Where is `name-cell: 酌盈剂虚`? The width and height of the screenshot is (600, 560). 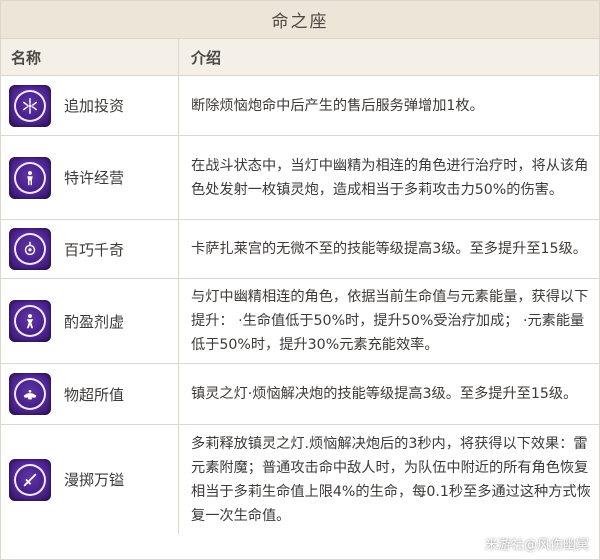
name-cell: 酌盈剂虚 is located at coordinates (90, 321).